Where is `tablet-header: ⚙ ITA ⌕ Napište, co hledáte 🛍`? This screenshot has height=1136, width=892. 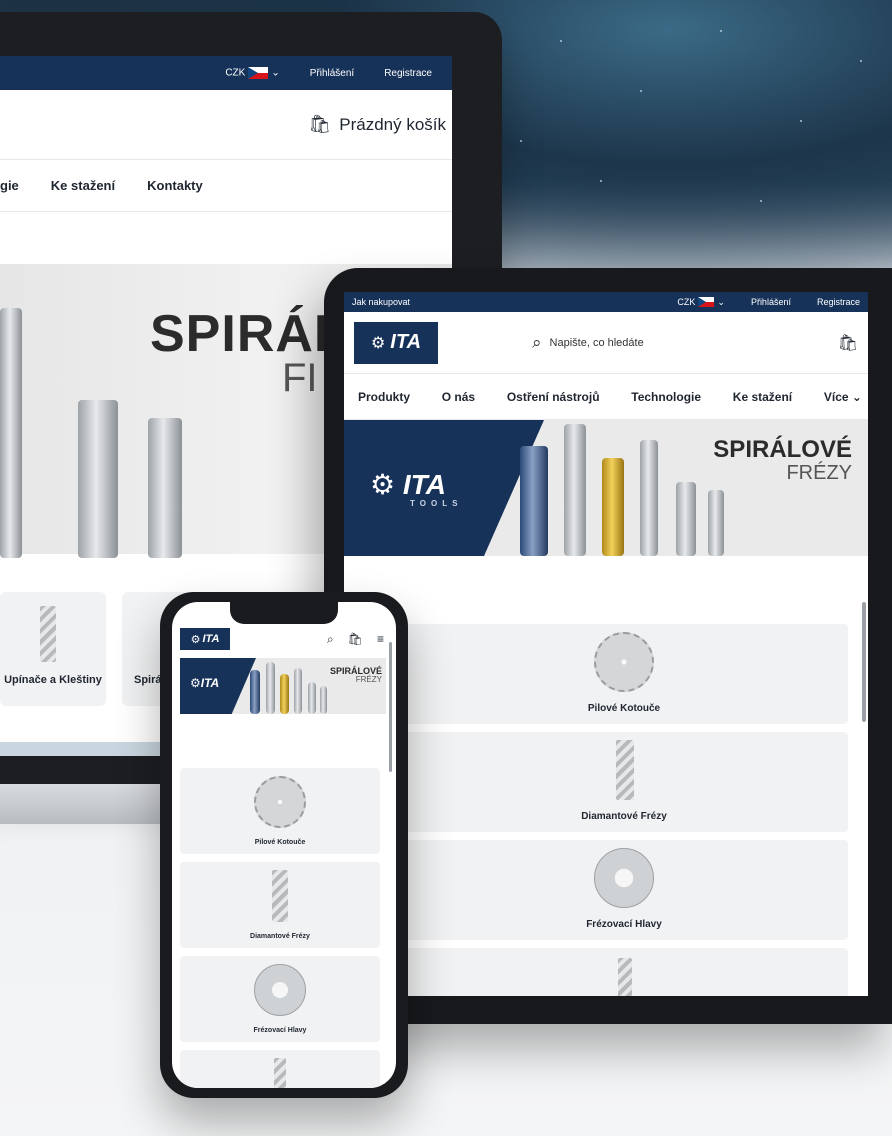 tablet-header: ⚙ ITA ⌕ Napište, co hledáte 🛍 is located at coordinates (606, 343).